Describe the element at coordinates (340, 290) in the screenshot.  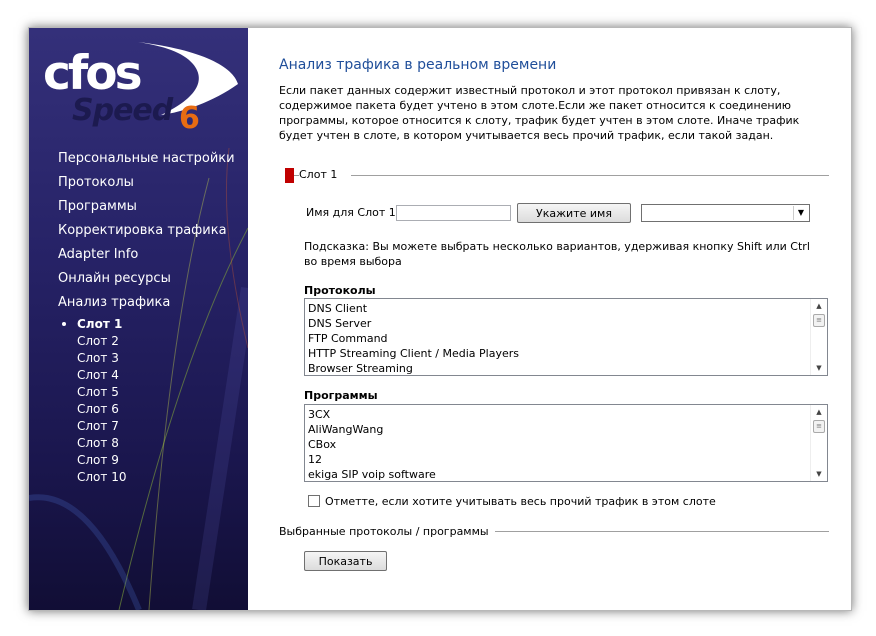
I see `protocols-label: Протоколы` at that location.